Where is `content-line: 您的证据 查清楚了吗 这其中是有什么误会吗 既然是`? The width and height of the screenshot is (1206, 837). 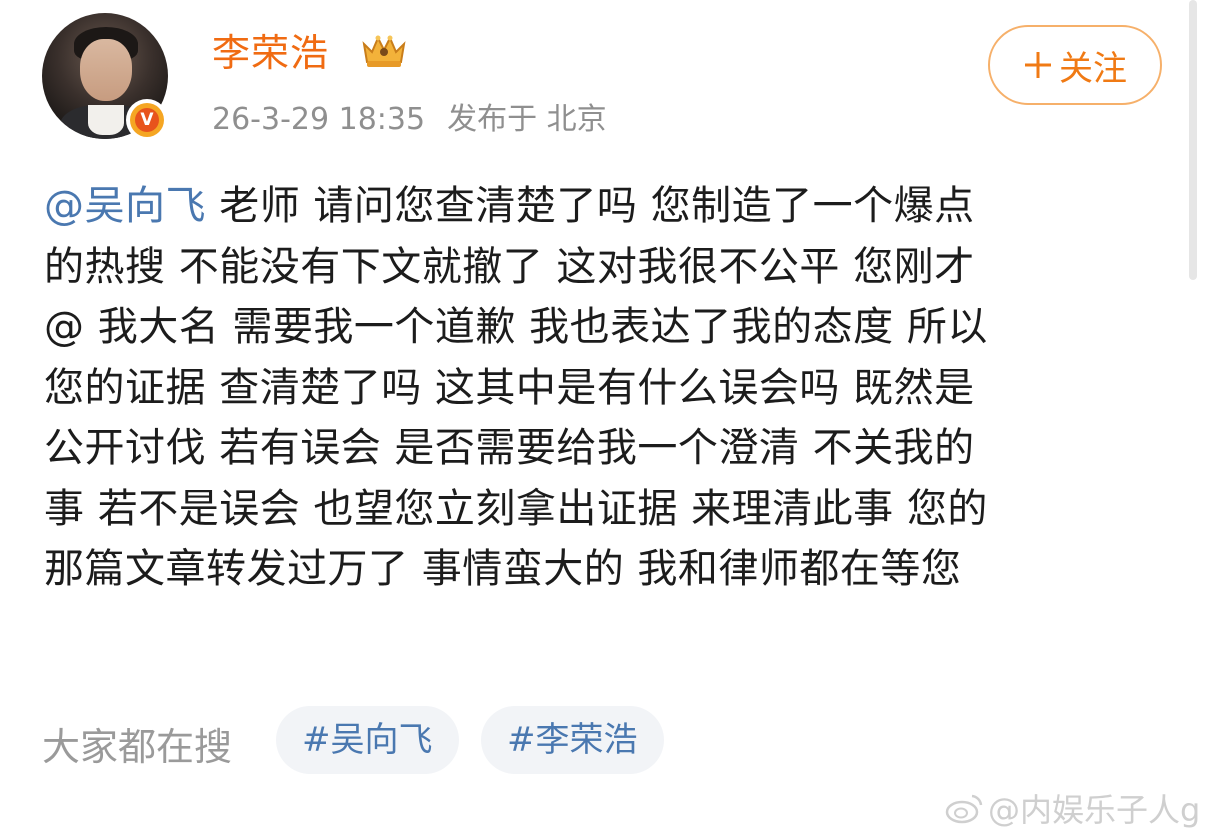
content-line: 您的证据 查清楚了吗 这其中是有什么误会吗 既然是 is located at coordinates (509, 387).